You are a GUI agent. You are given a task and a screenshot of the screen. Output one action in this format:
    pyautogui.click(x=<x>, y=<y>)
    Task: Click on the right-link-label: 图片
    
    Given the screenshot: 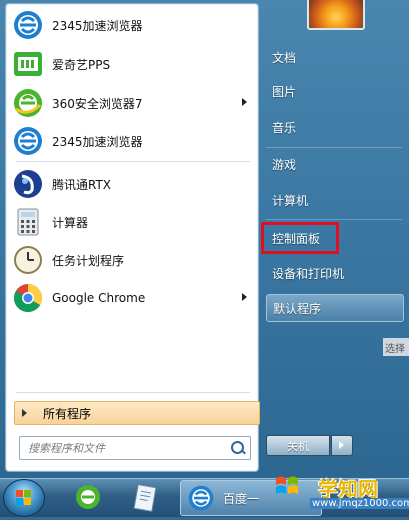 What is the action you would take?
    pyautogui.click(x=284, y=91)
    